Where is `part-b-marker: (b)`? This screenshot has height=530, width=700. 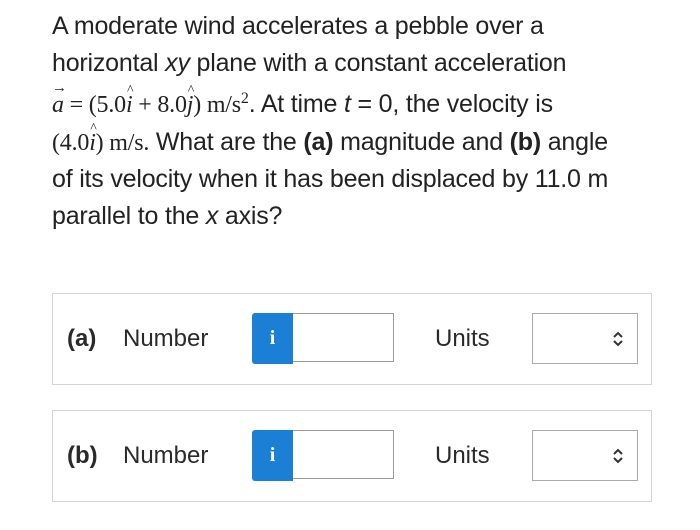 part-b-marker: (b) is located at coordinates (525, 141).